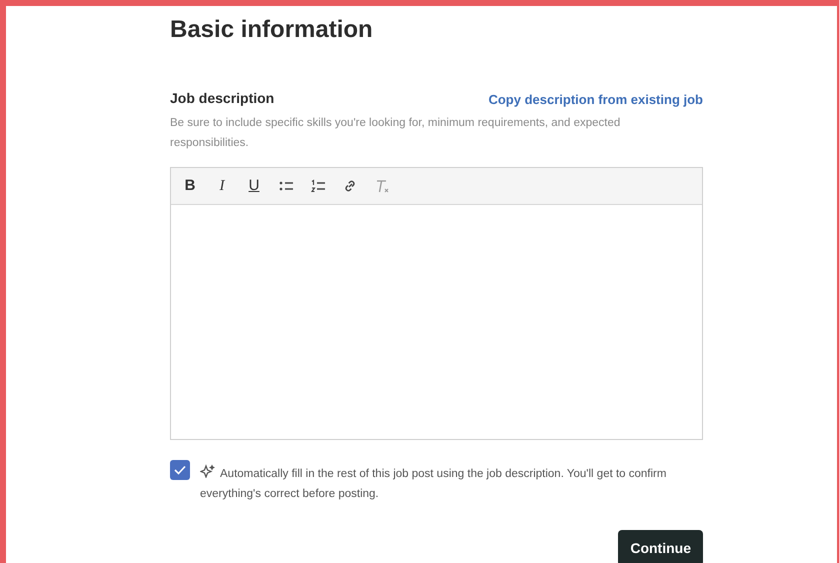 The image size is (839, 563). I want to click on copy-description-link: Copy description from existing job, so click(595, 99).